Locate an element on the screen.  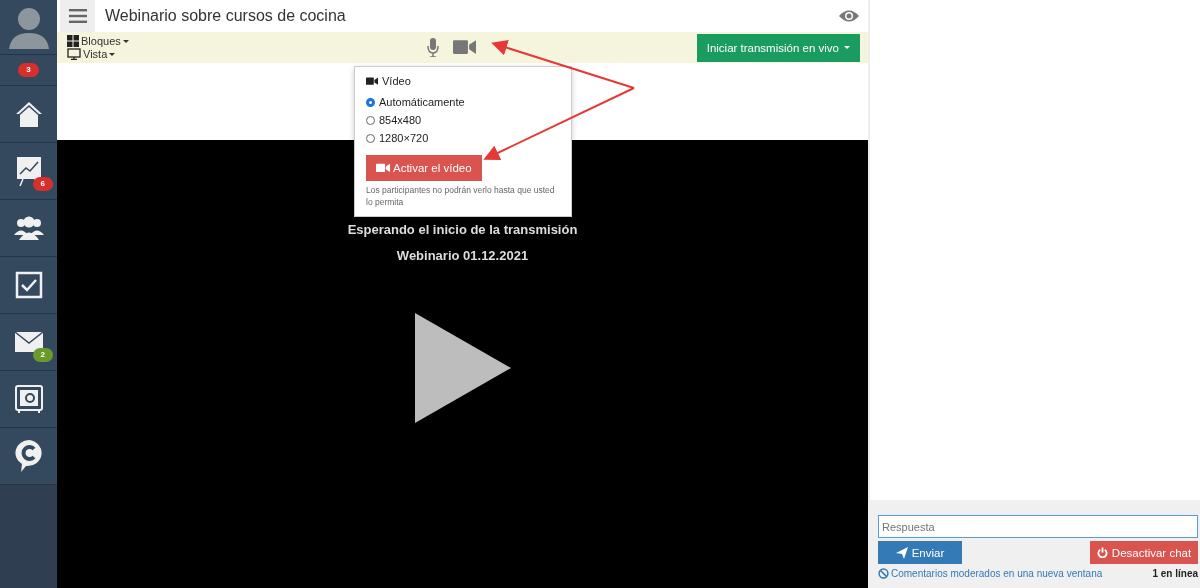
count-badge: 2 is located at coordinates (42, 355).